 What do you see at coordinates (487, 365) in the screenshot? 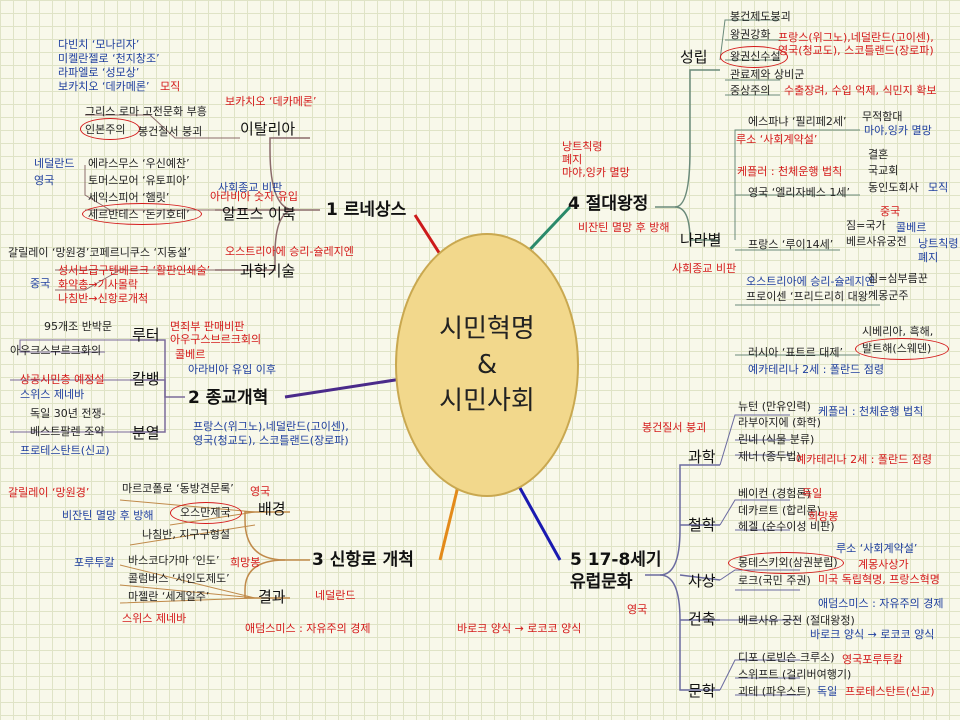
I see `center-line-2: &` at bounding box center [487, 365].